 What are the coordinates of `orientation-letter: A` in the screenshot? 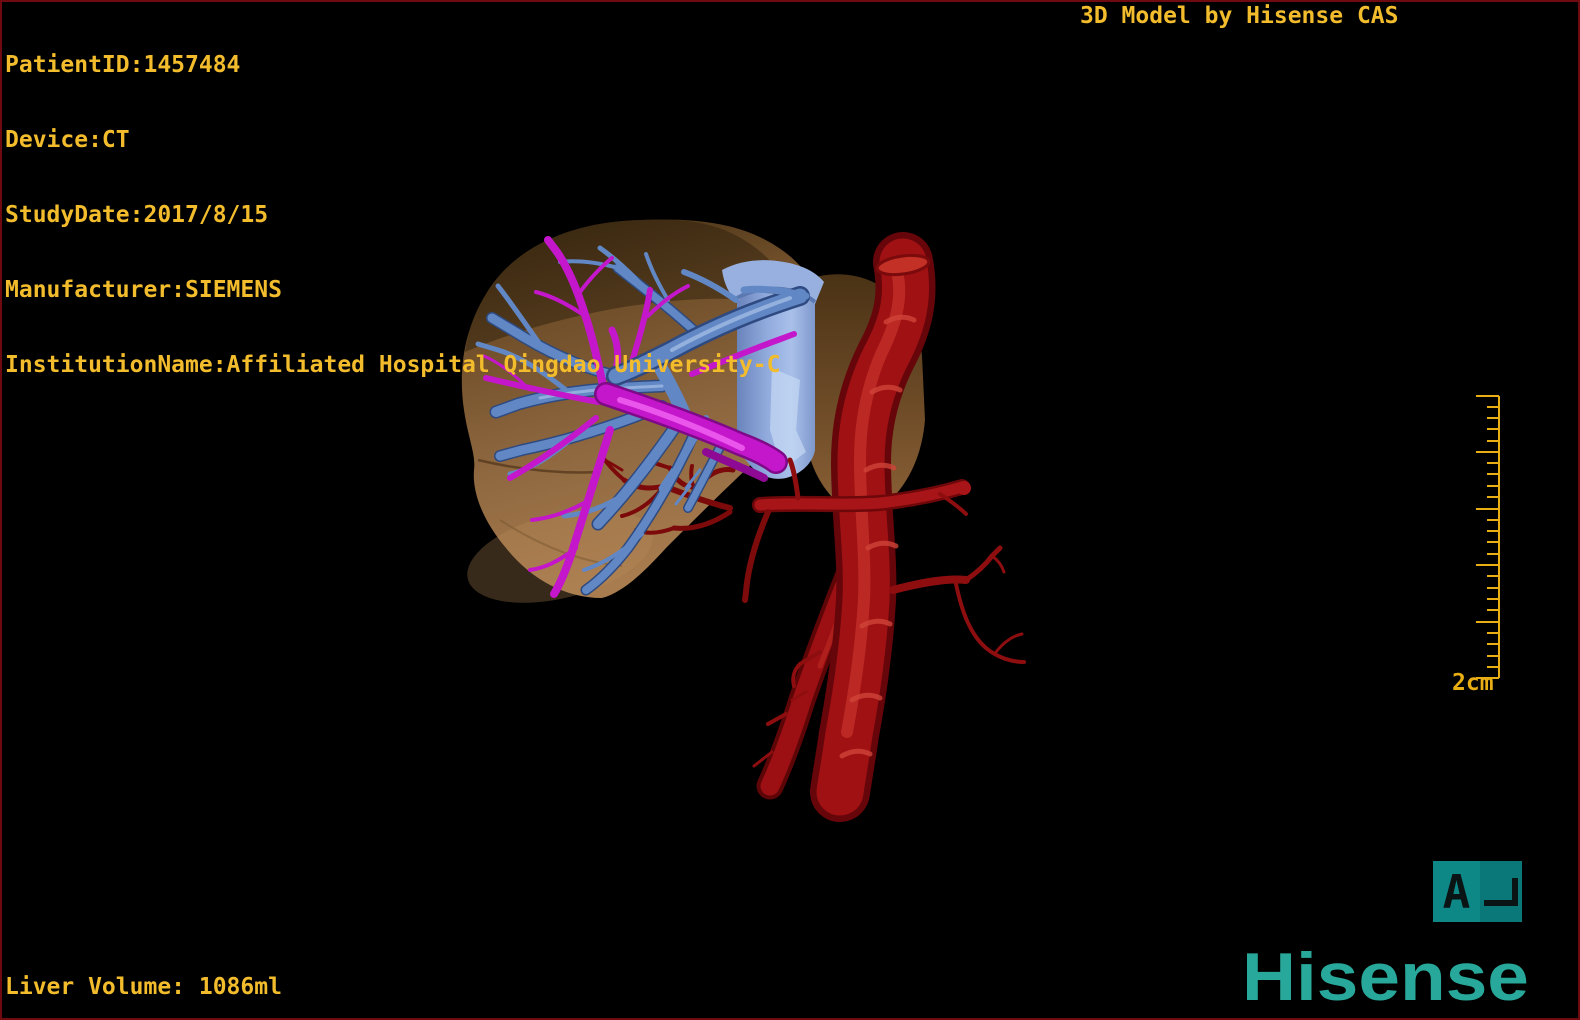 It's located at (1456, 891).